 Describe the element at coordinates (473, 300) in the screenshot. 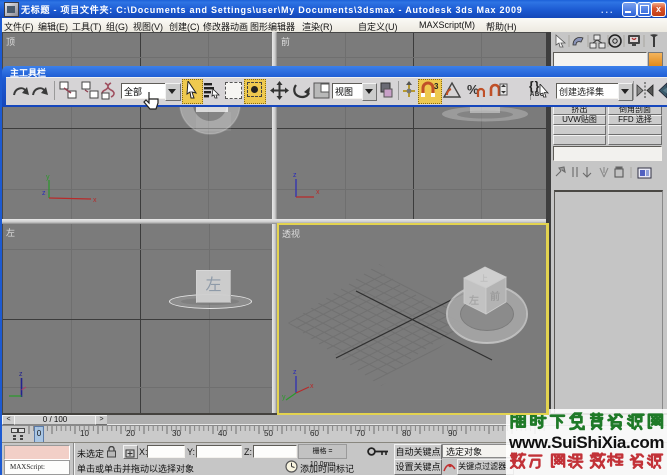

I see `svg-text: 左` at that location.